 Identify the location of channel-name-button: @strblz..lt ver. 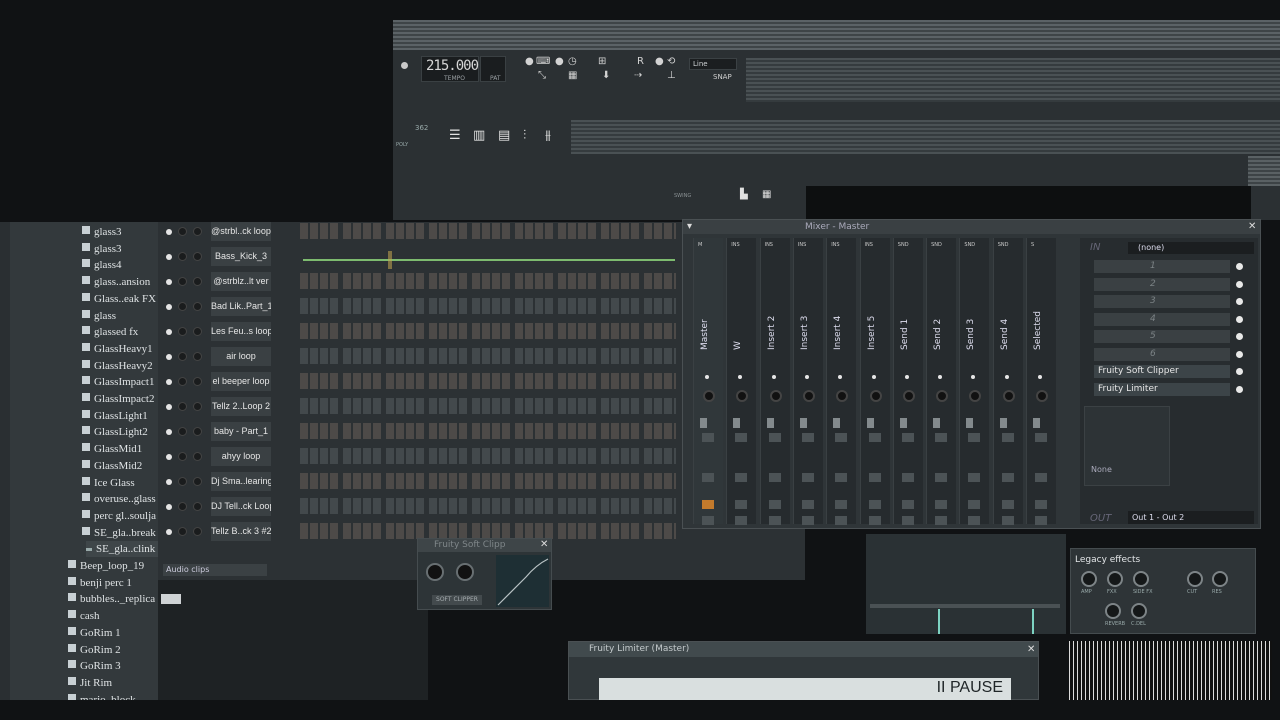
(241, 281).